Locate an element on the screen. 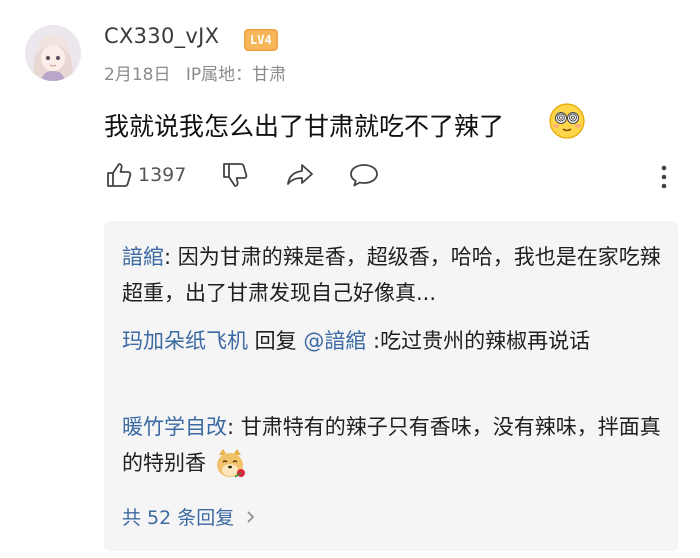  reply-item: 玛加朵纸飞机 回复 @諳綰 :吃过贵州的辣椒再说话 is located at coordinates (392, 341).